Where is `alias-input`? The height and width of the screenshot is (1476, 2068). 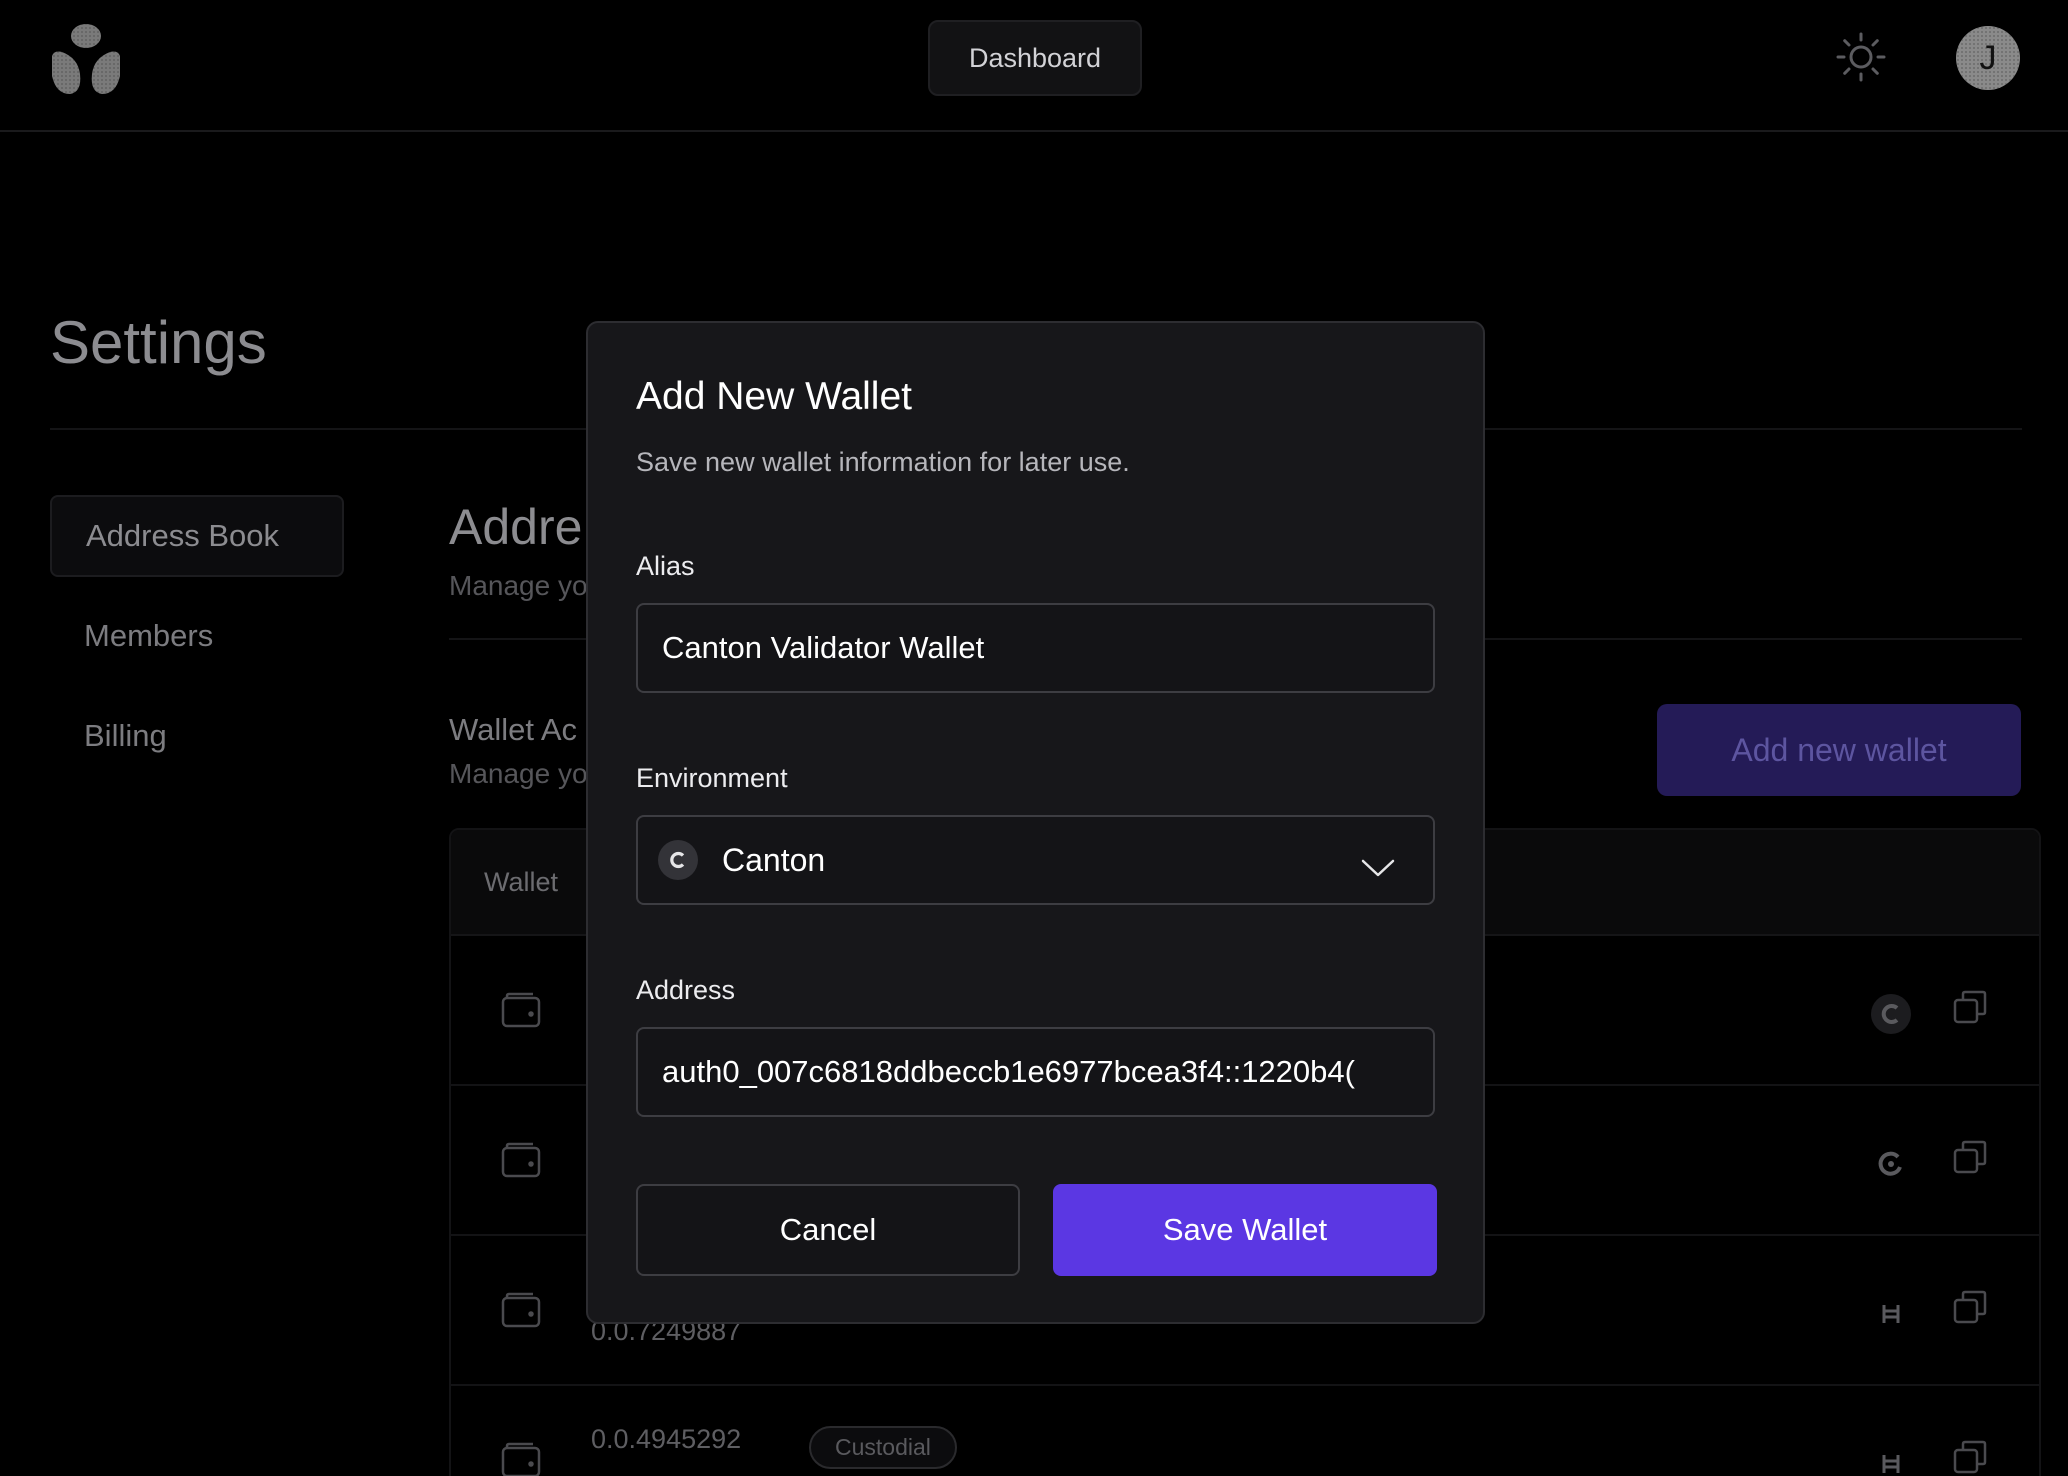
alias-input is located at coordinates (1035, 648).